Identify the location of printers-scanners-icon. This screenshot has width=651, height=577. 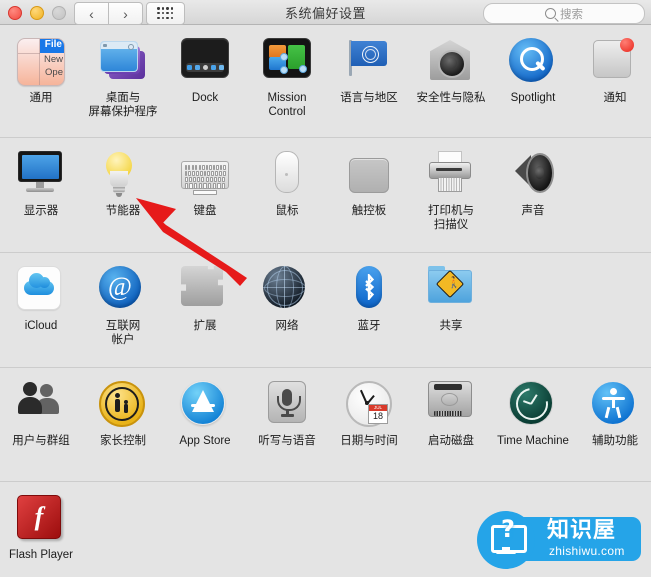
(451, 175).